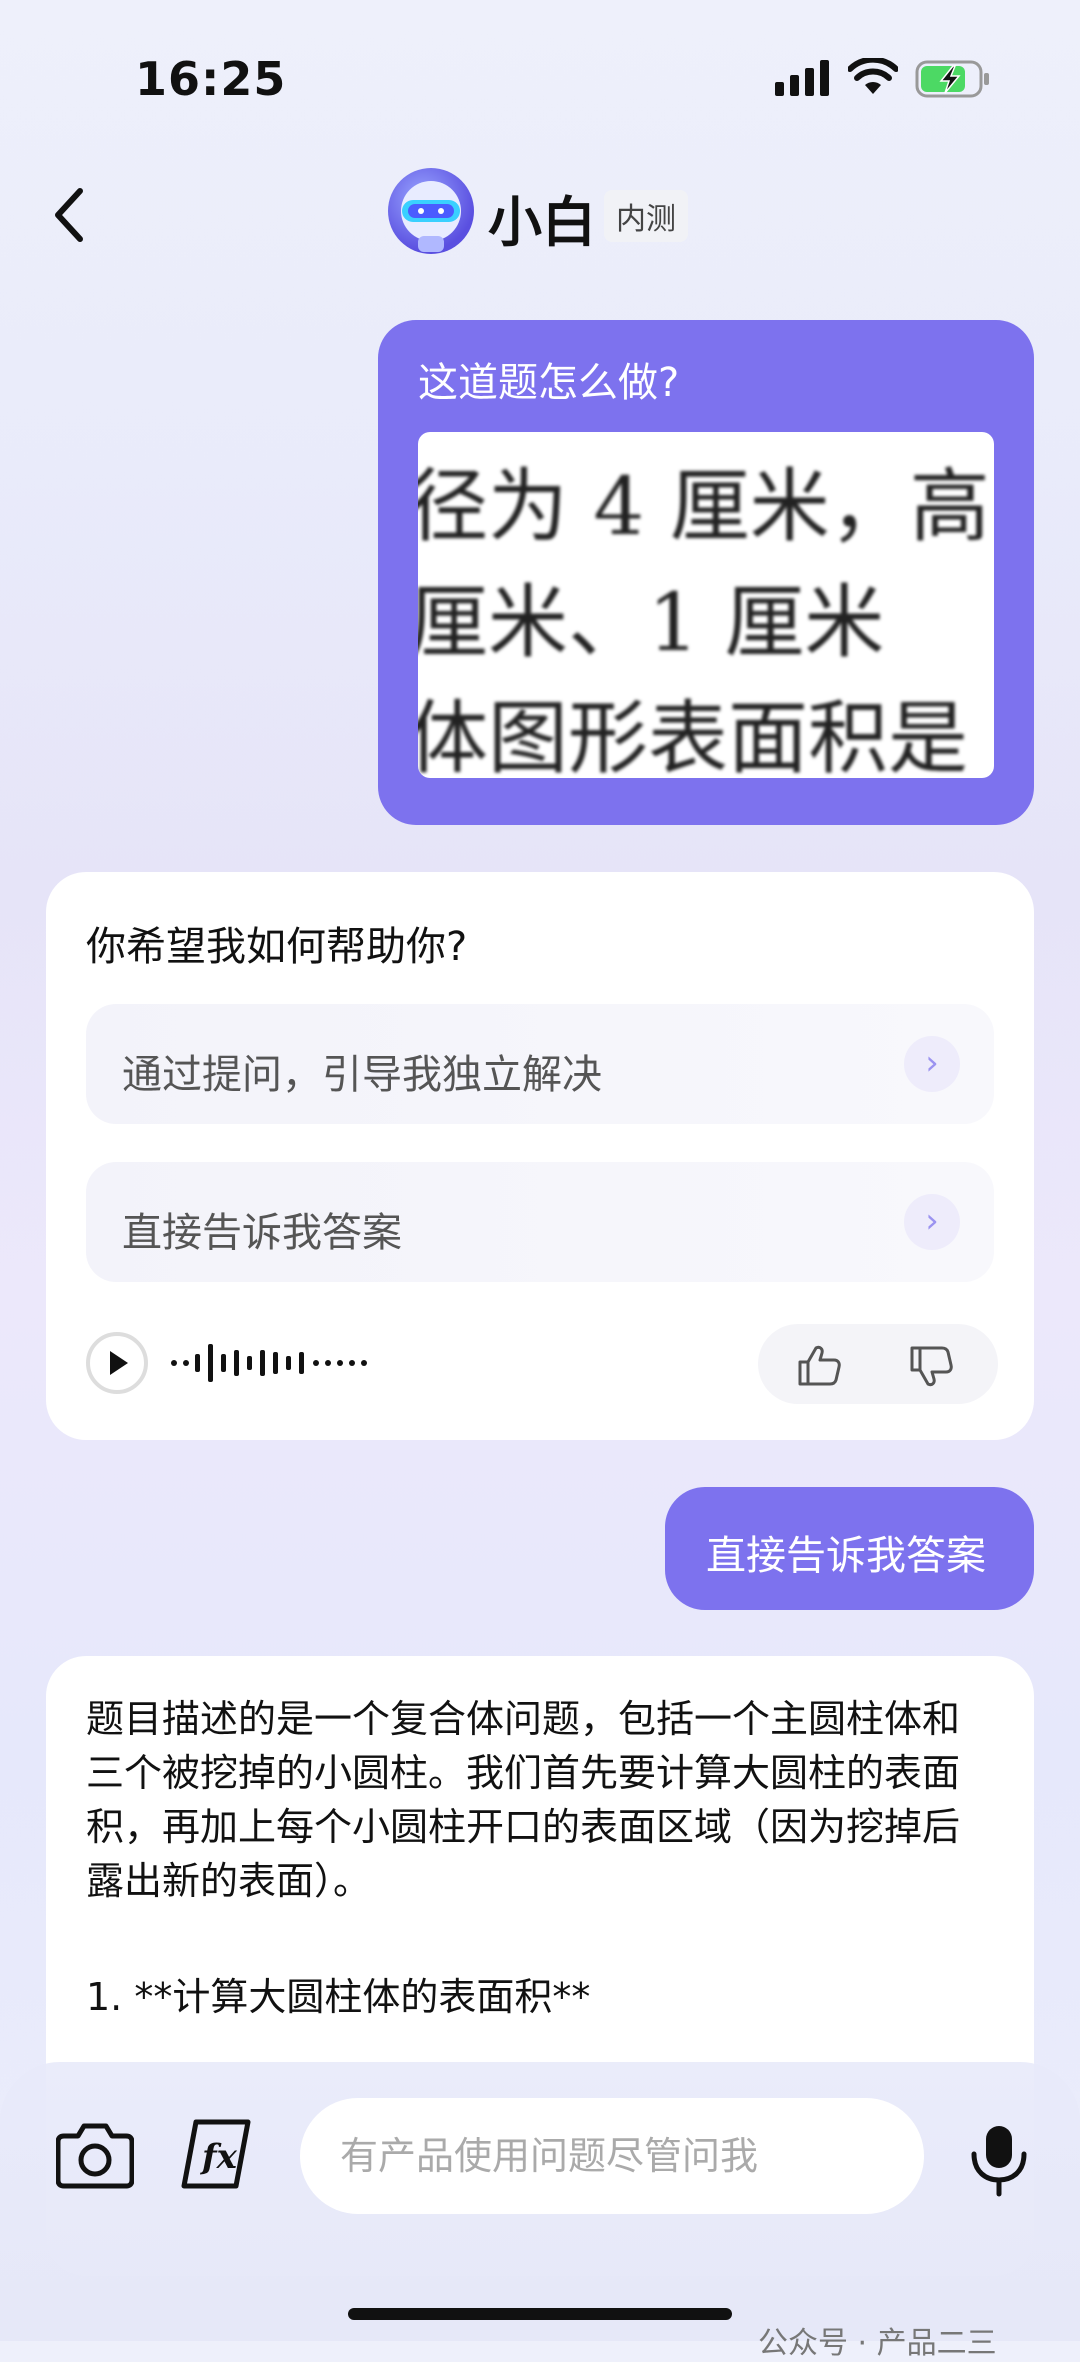 The image size is (1080, 2362). Describe the element at coordinates (651, 622) in the screenshot. I see `question-image-line: 厘米、1 厘米` at that location.